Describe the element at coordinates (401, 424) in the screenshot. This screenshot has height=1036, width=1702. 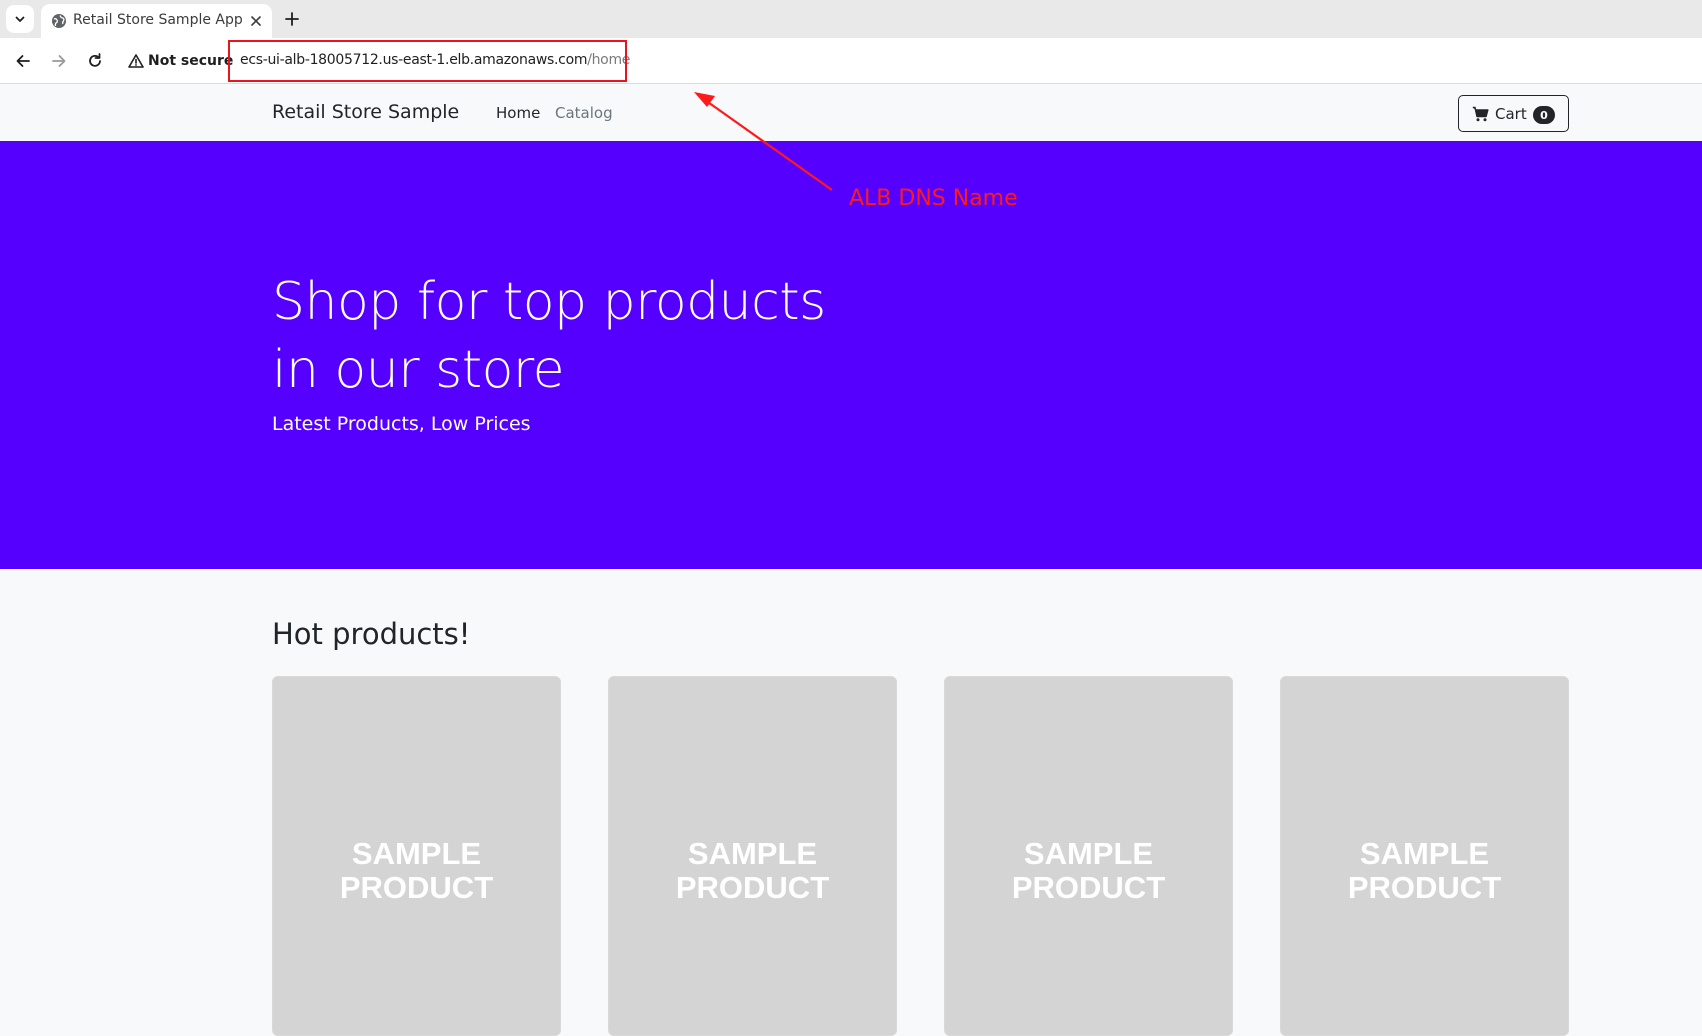
I see `hero-subtitle: Latest Products, Low Prices` at that location.